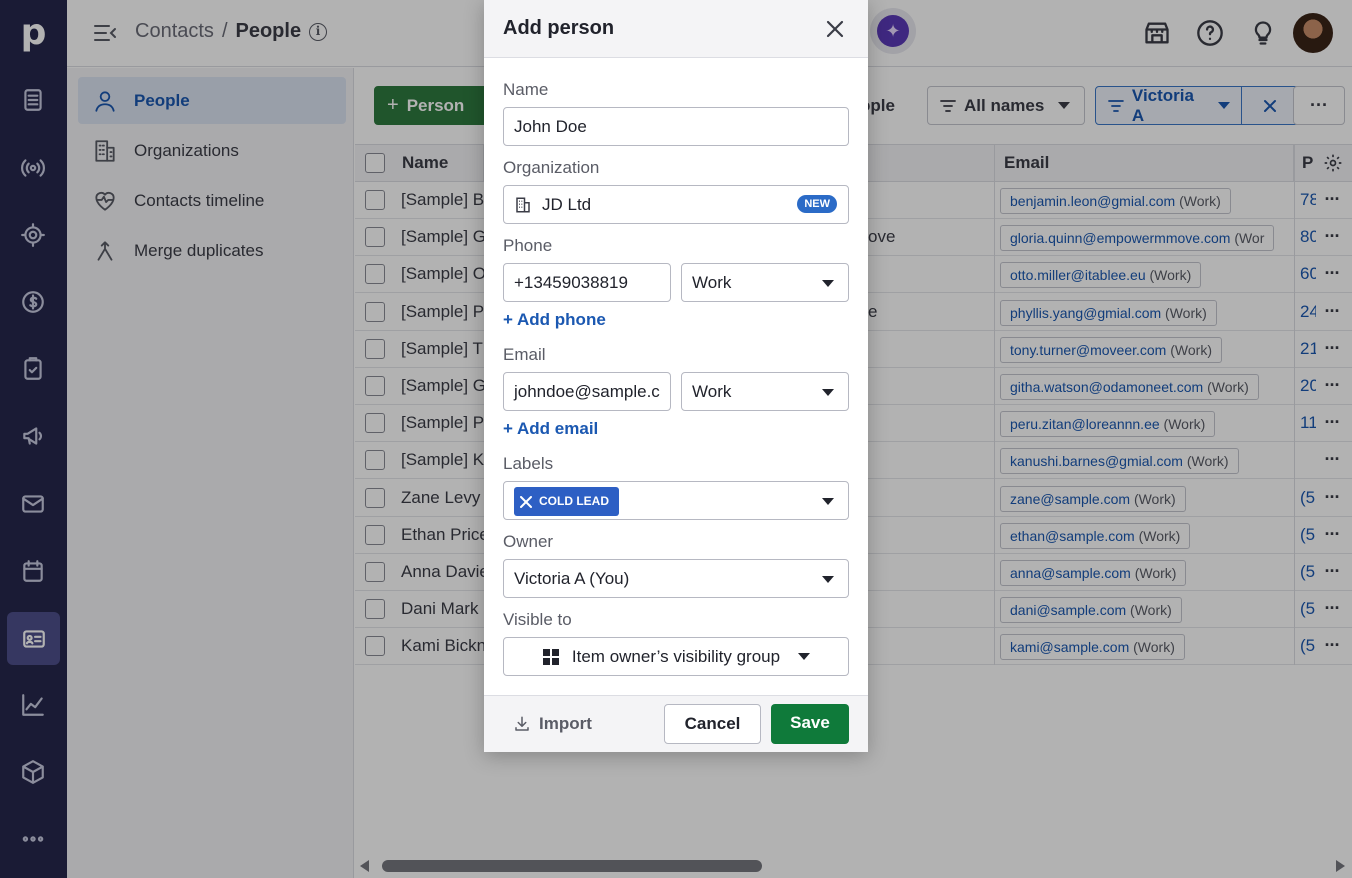  Describe the element at coordinates (676, 500) in the screenshot. I see `labels-select: COLD LEAD` at that location.